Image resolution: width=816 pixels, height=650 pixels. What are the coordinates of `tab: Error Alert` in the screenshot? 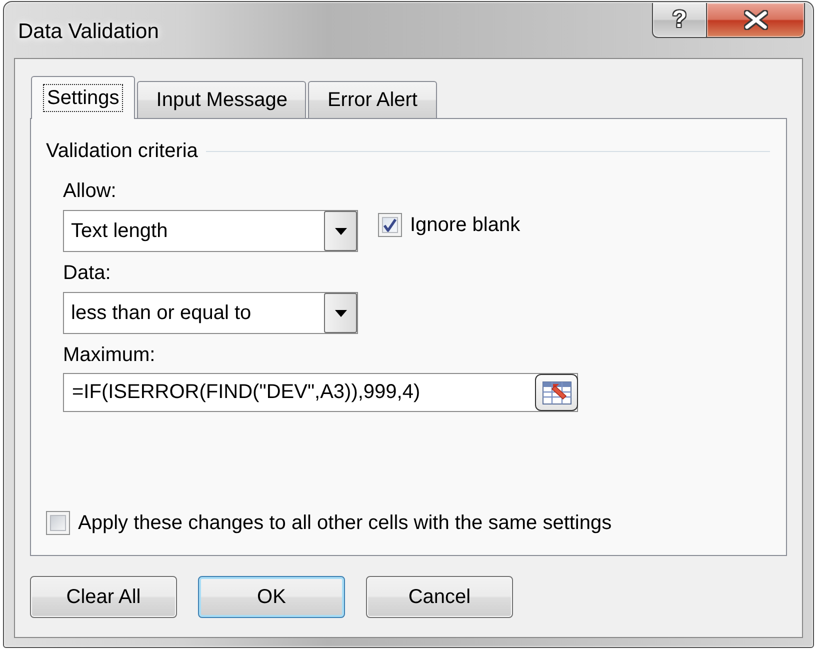 It's located at (372, 99).